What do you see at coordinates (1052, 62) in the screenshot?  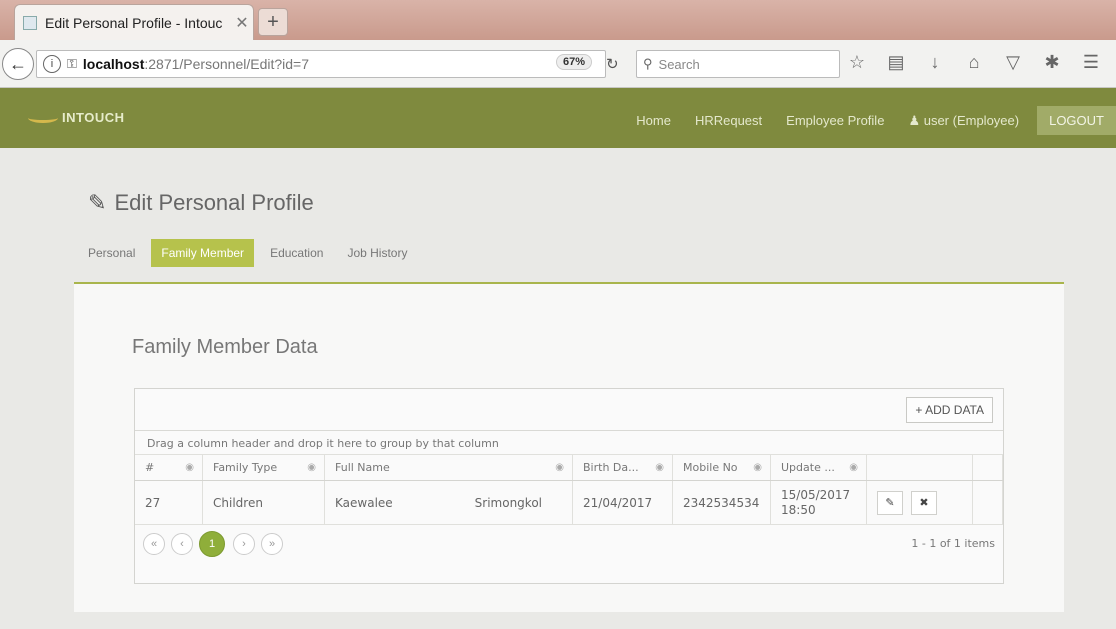 I see `extension-icon: ✱` at bounding box center [1052, 62].